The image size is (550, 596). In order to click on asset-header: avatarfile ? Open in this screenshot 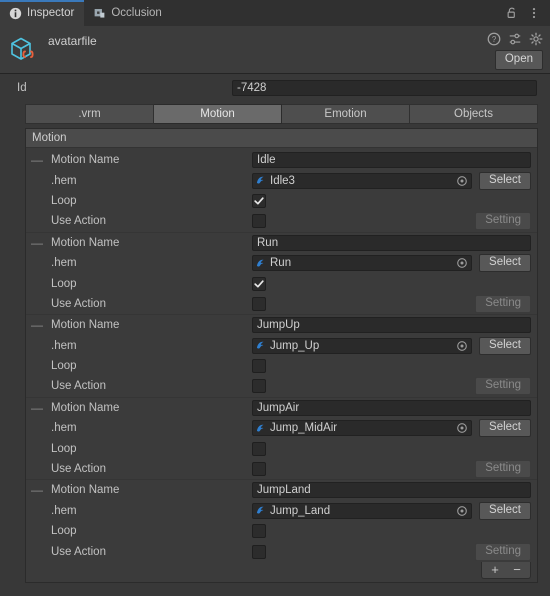, I will do `click(275, 50)`.